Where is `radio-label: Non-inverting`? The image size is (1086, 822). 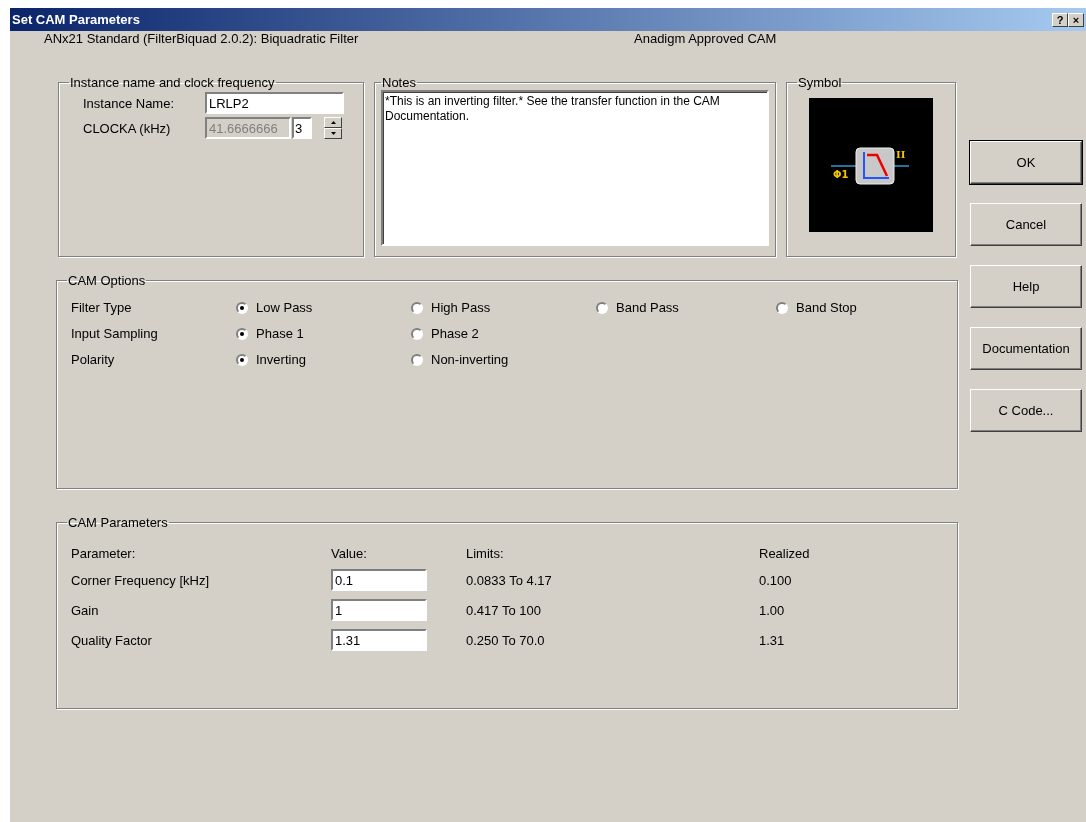
radio-label: Non-inverting is located at coordinates (470, 359).